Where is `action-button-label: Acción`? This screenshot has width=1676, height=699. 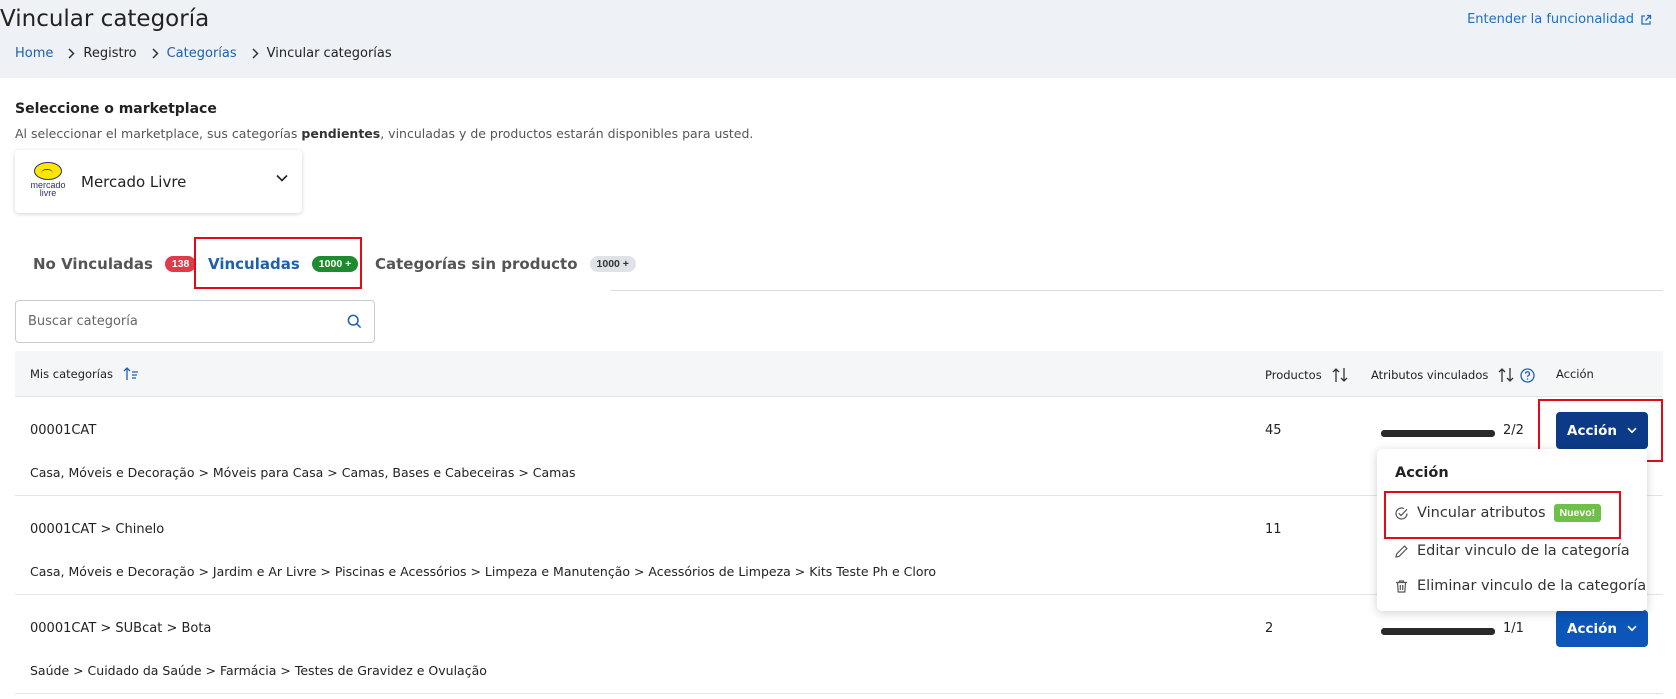
action-button-label: Acción is located at coordinates (1592, 628).